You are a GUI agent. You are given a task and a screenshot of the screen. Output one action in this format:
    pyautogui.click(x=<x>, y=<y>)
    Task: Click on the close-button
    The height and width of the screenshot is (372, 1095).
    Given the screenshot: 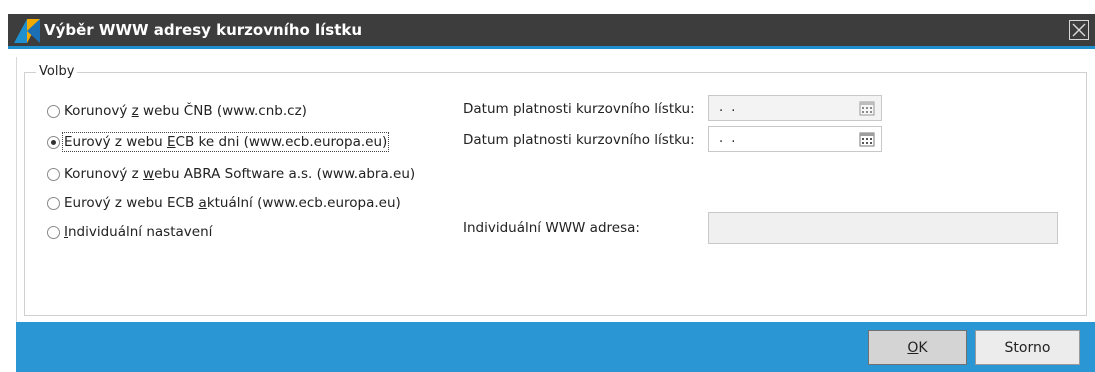 What is the action you would take?
    pyautogui.click(x=1079, y=30)
    